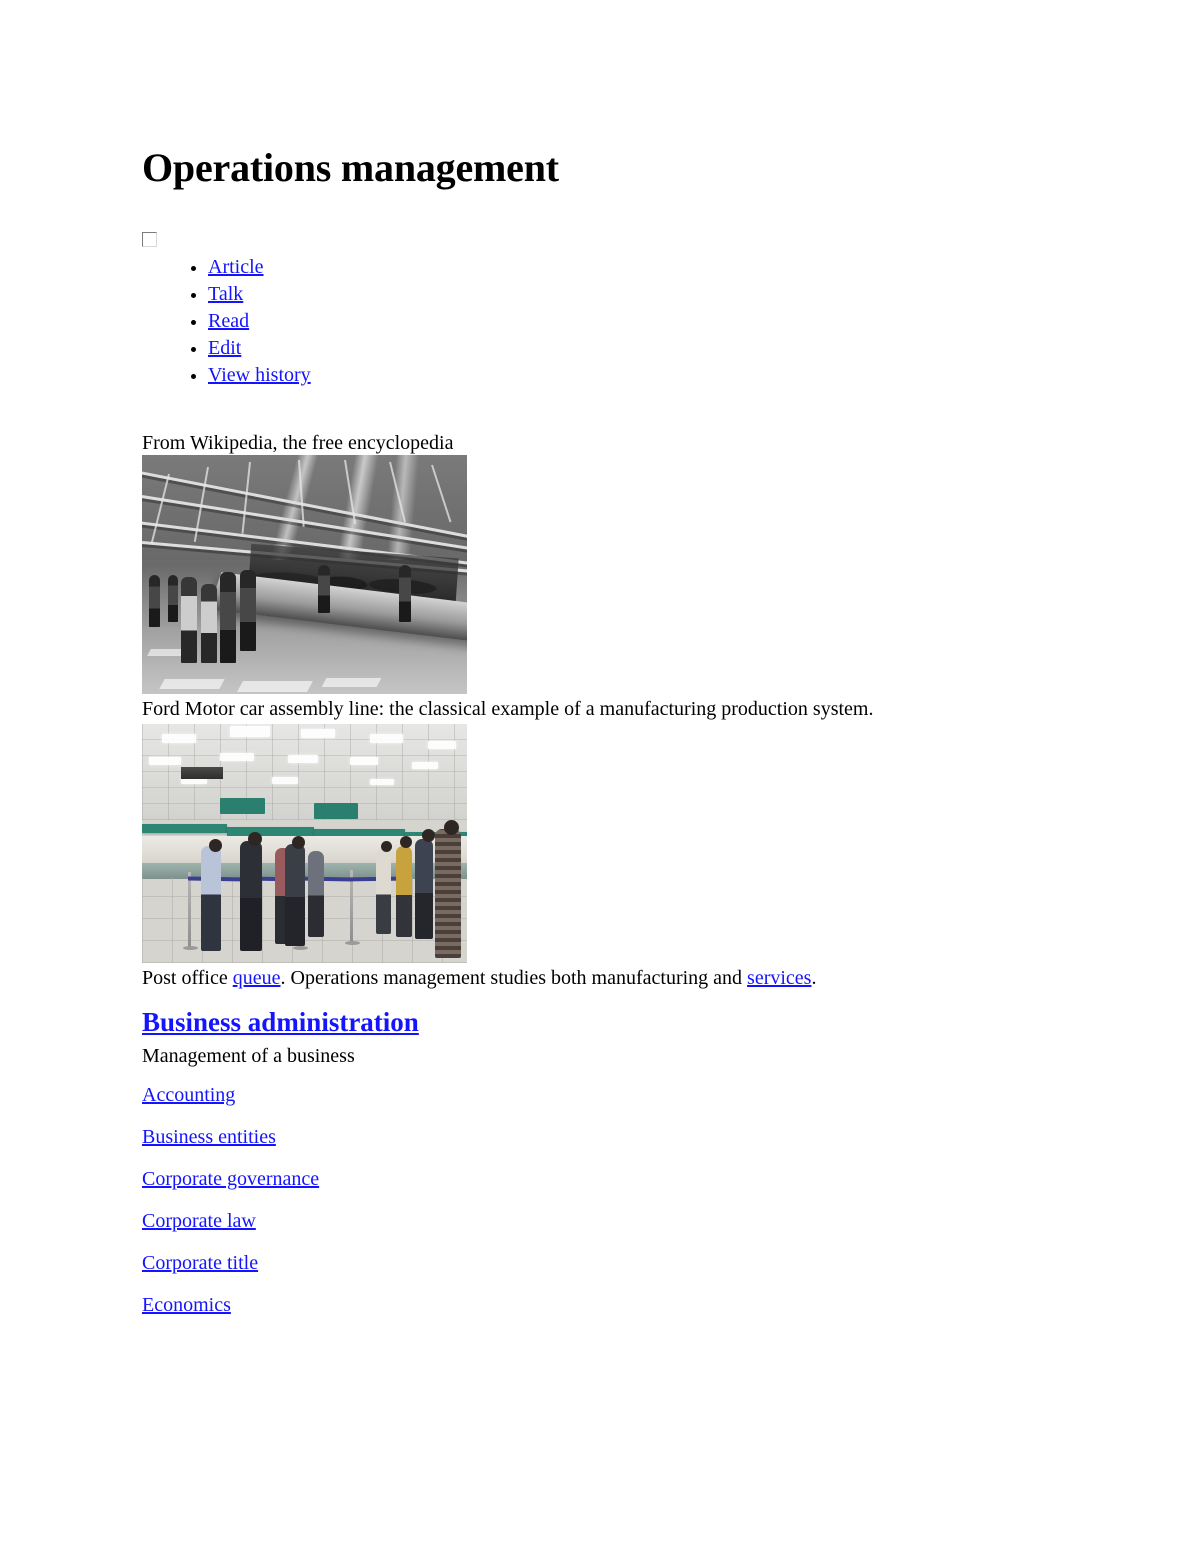  Describe the element at coordinates (635, 267) in the screenshot. I see `tab-article: Article` at that location.